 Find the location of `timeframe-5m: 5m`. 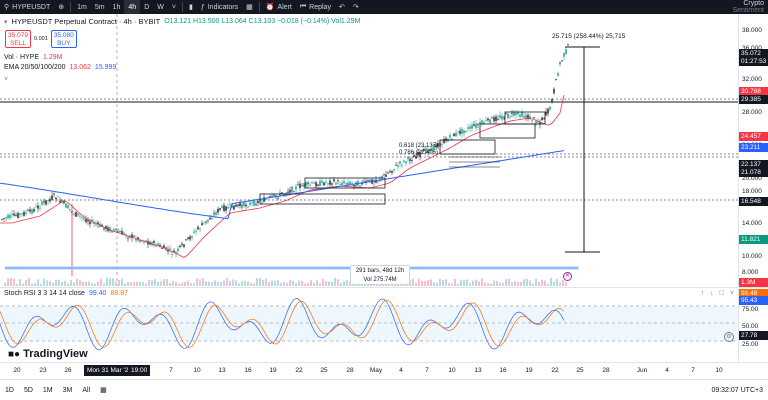

timeframe-5m: 5m is located at coordinates (100, 7).